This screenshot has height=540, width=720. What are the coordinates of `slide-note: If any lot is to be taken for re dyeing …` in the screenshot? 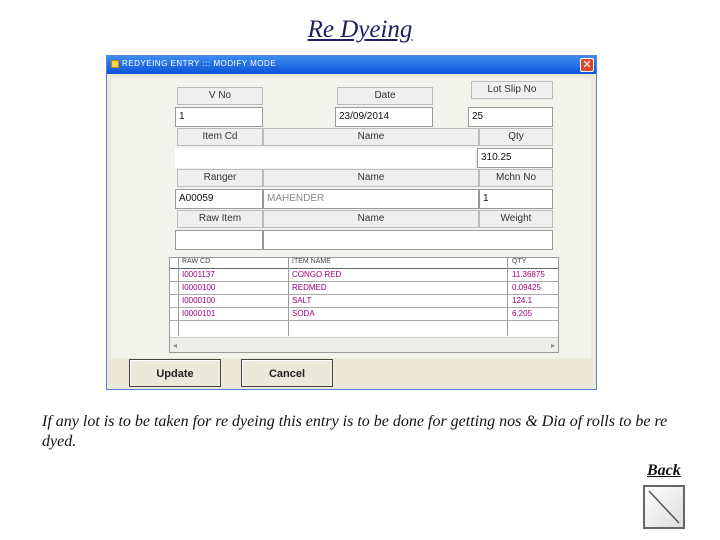 It's located at (355, 431).